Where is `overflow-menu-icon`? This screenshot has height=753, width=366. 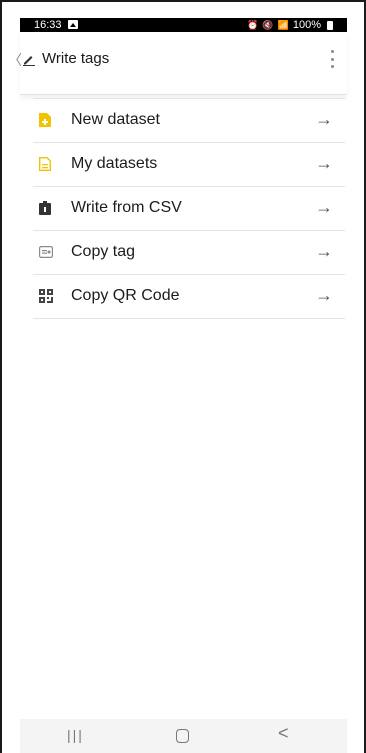
overflow-menu-icon is located at coordinates (333, 59).